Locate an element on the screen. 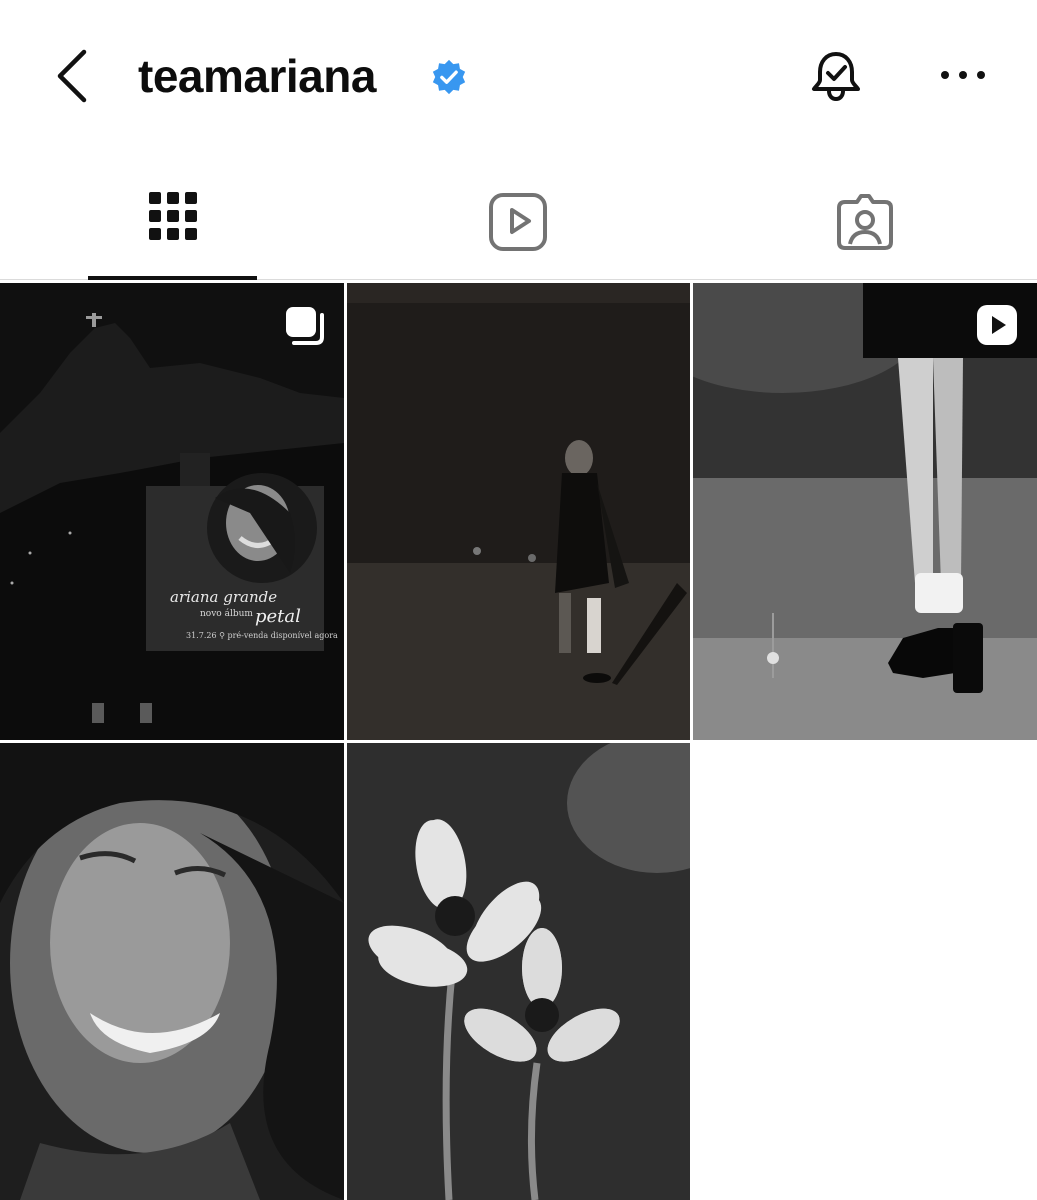  verified-badge-icon is located at coordinates (449, 77).